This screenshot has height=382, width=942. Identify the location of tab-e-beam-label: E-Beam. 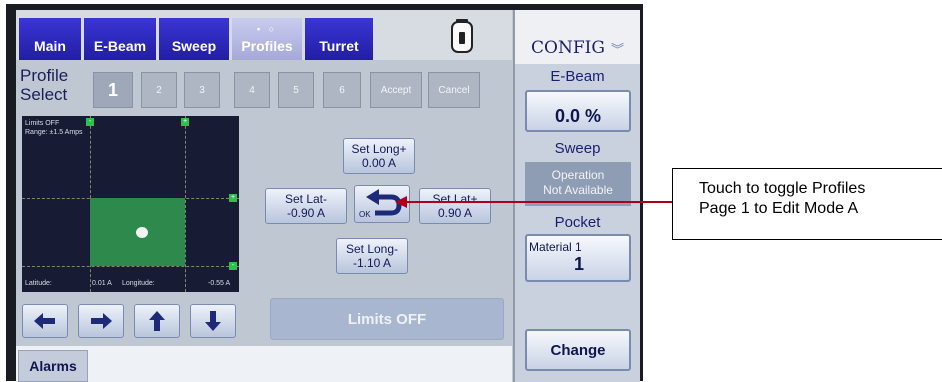
(120, 46).